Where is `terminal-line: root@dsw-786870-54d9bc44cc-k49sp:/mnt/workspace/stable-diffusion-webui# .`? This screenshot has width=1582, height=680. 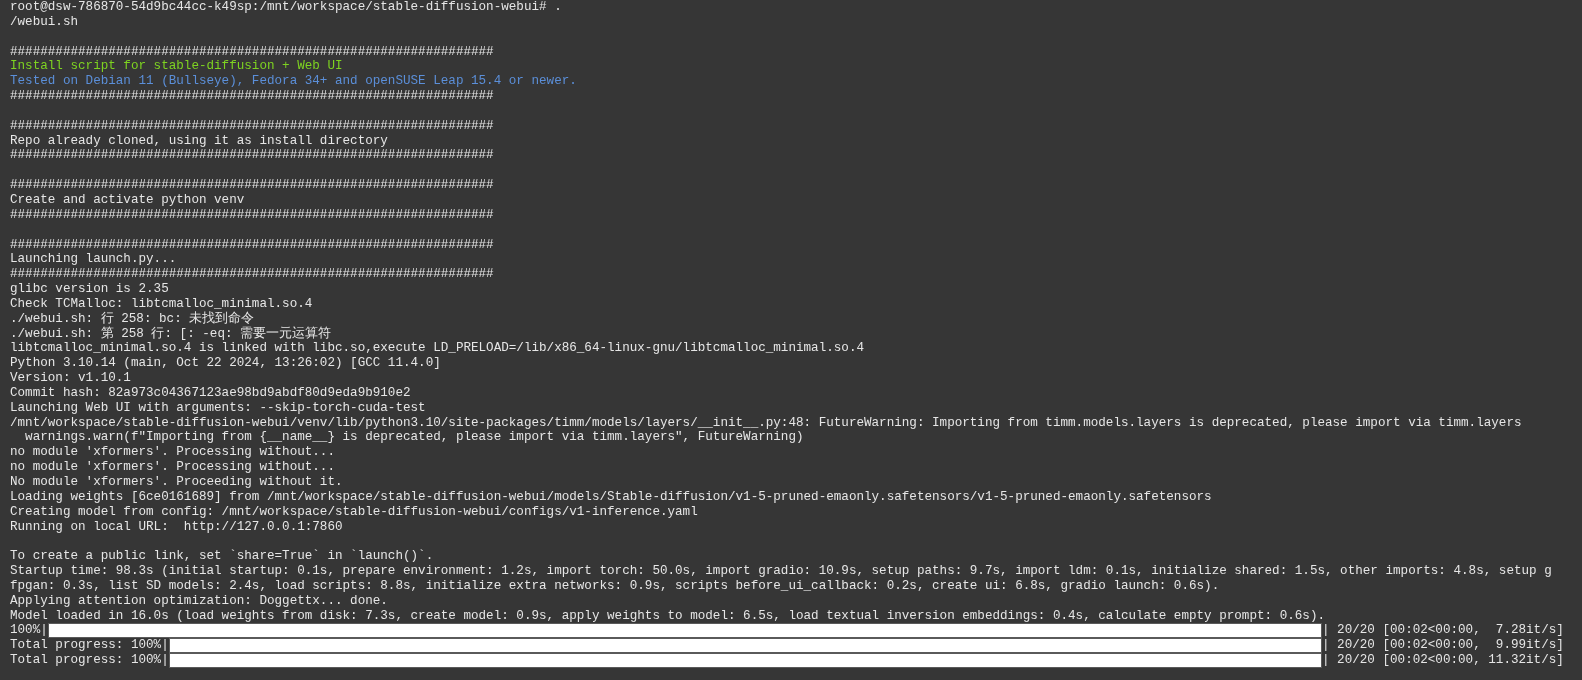 terminal-line: root@dsw-786870-54d9bc44cc-k49sp:/mnt/workspace/stable-diffusion-webui# . is located at coordinates (286, 7).